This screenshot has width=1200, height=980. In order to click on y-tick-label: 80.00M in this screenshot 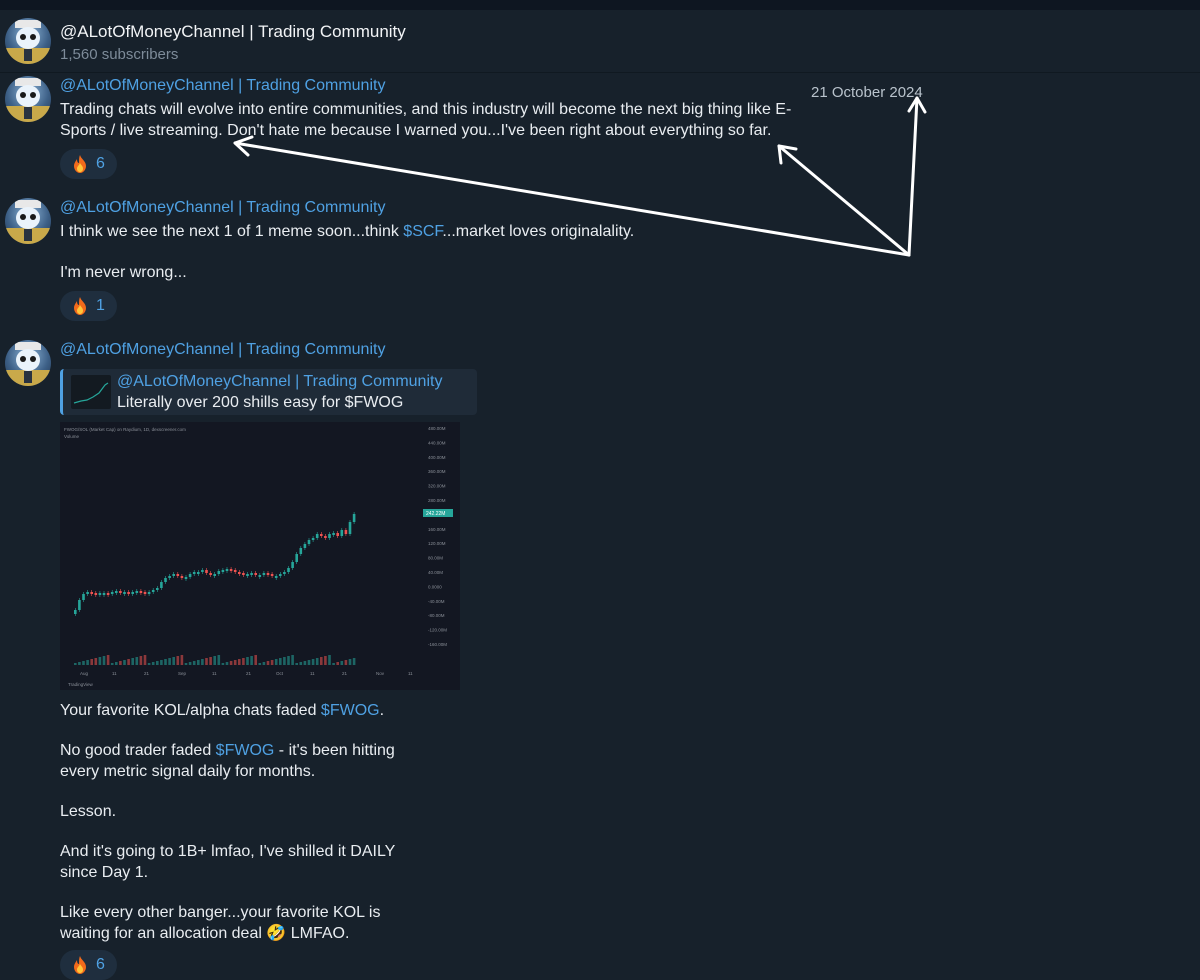, I will do `click(435, 558)`.